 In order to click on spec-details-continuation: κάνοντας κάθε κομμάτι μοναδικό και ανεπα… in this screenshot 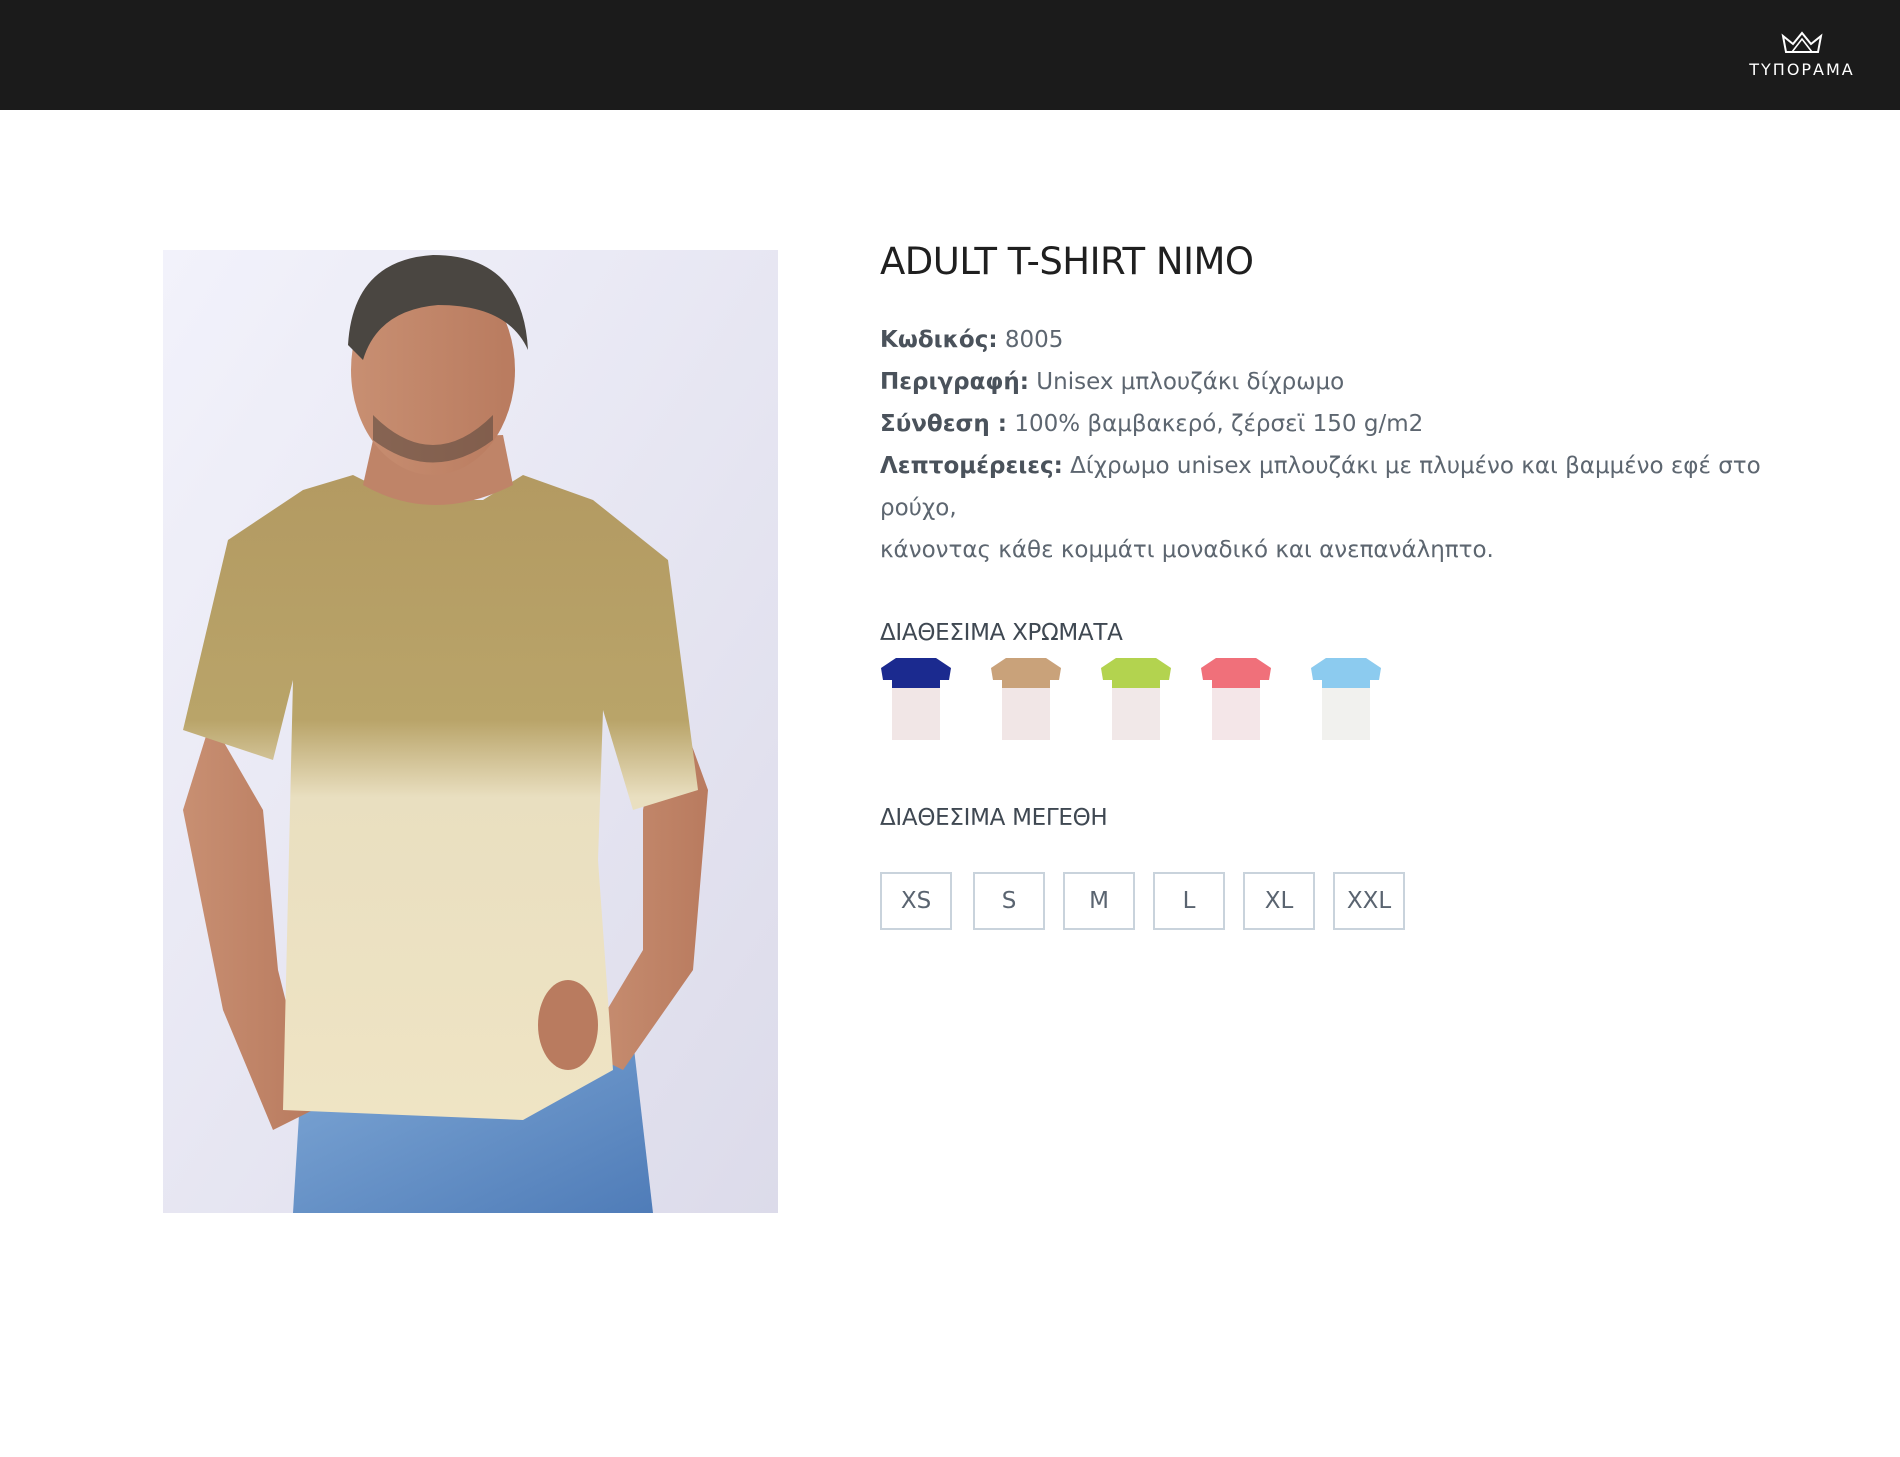, I will do `click(1187, 550)`.